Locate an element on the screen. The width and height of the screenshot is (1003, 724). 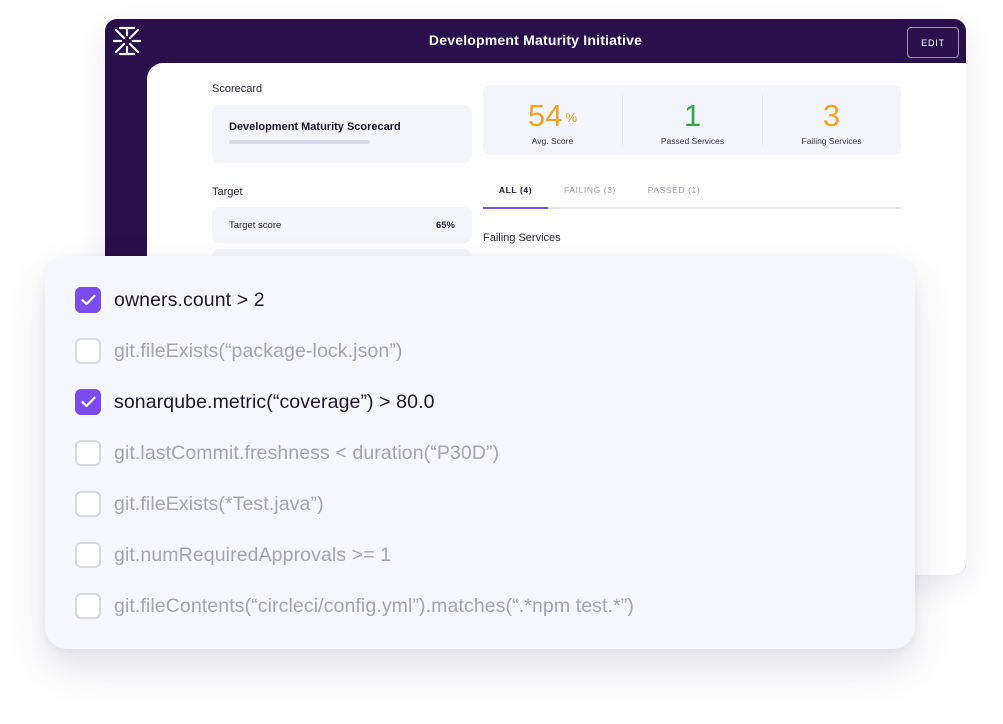
edit-button: EDIT is located at coordinates (933, 42).